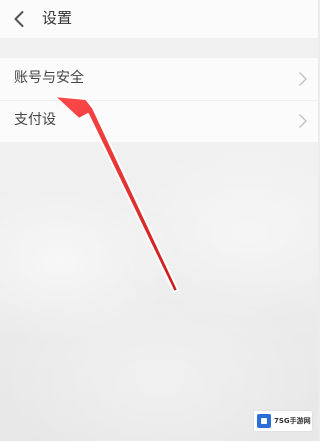 This screenshot has width=320, height=441. What do you see at coordinates (159, 48) in the screenshot?
I see `section-gap` at bounding box center [159, 48].